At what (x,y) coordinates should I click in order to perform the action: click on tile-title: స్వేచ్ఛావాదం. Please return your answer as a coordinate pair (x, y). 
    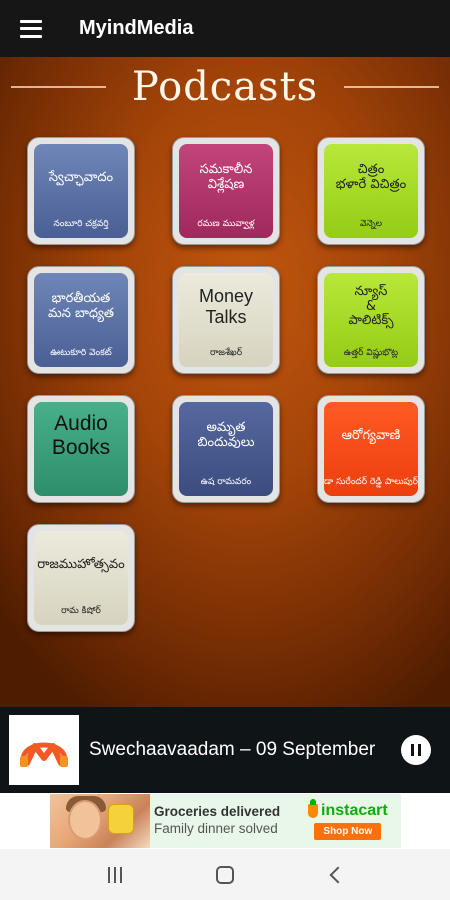
    Looking at the image, I should click on (81, 177).